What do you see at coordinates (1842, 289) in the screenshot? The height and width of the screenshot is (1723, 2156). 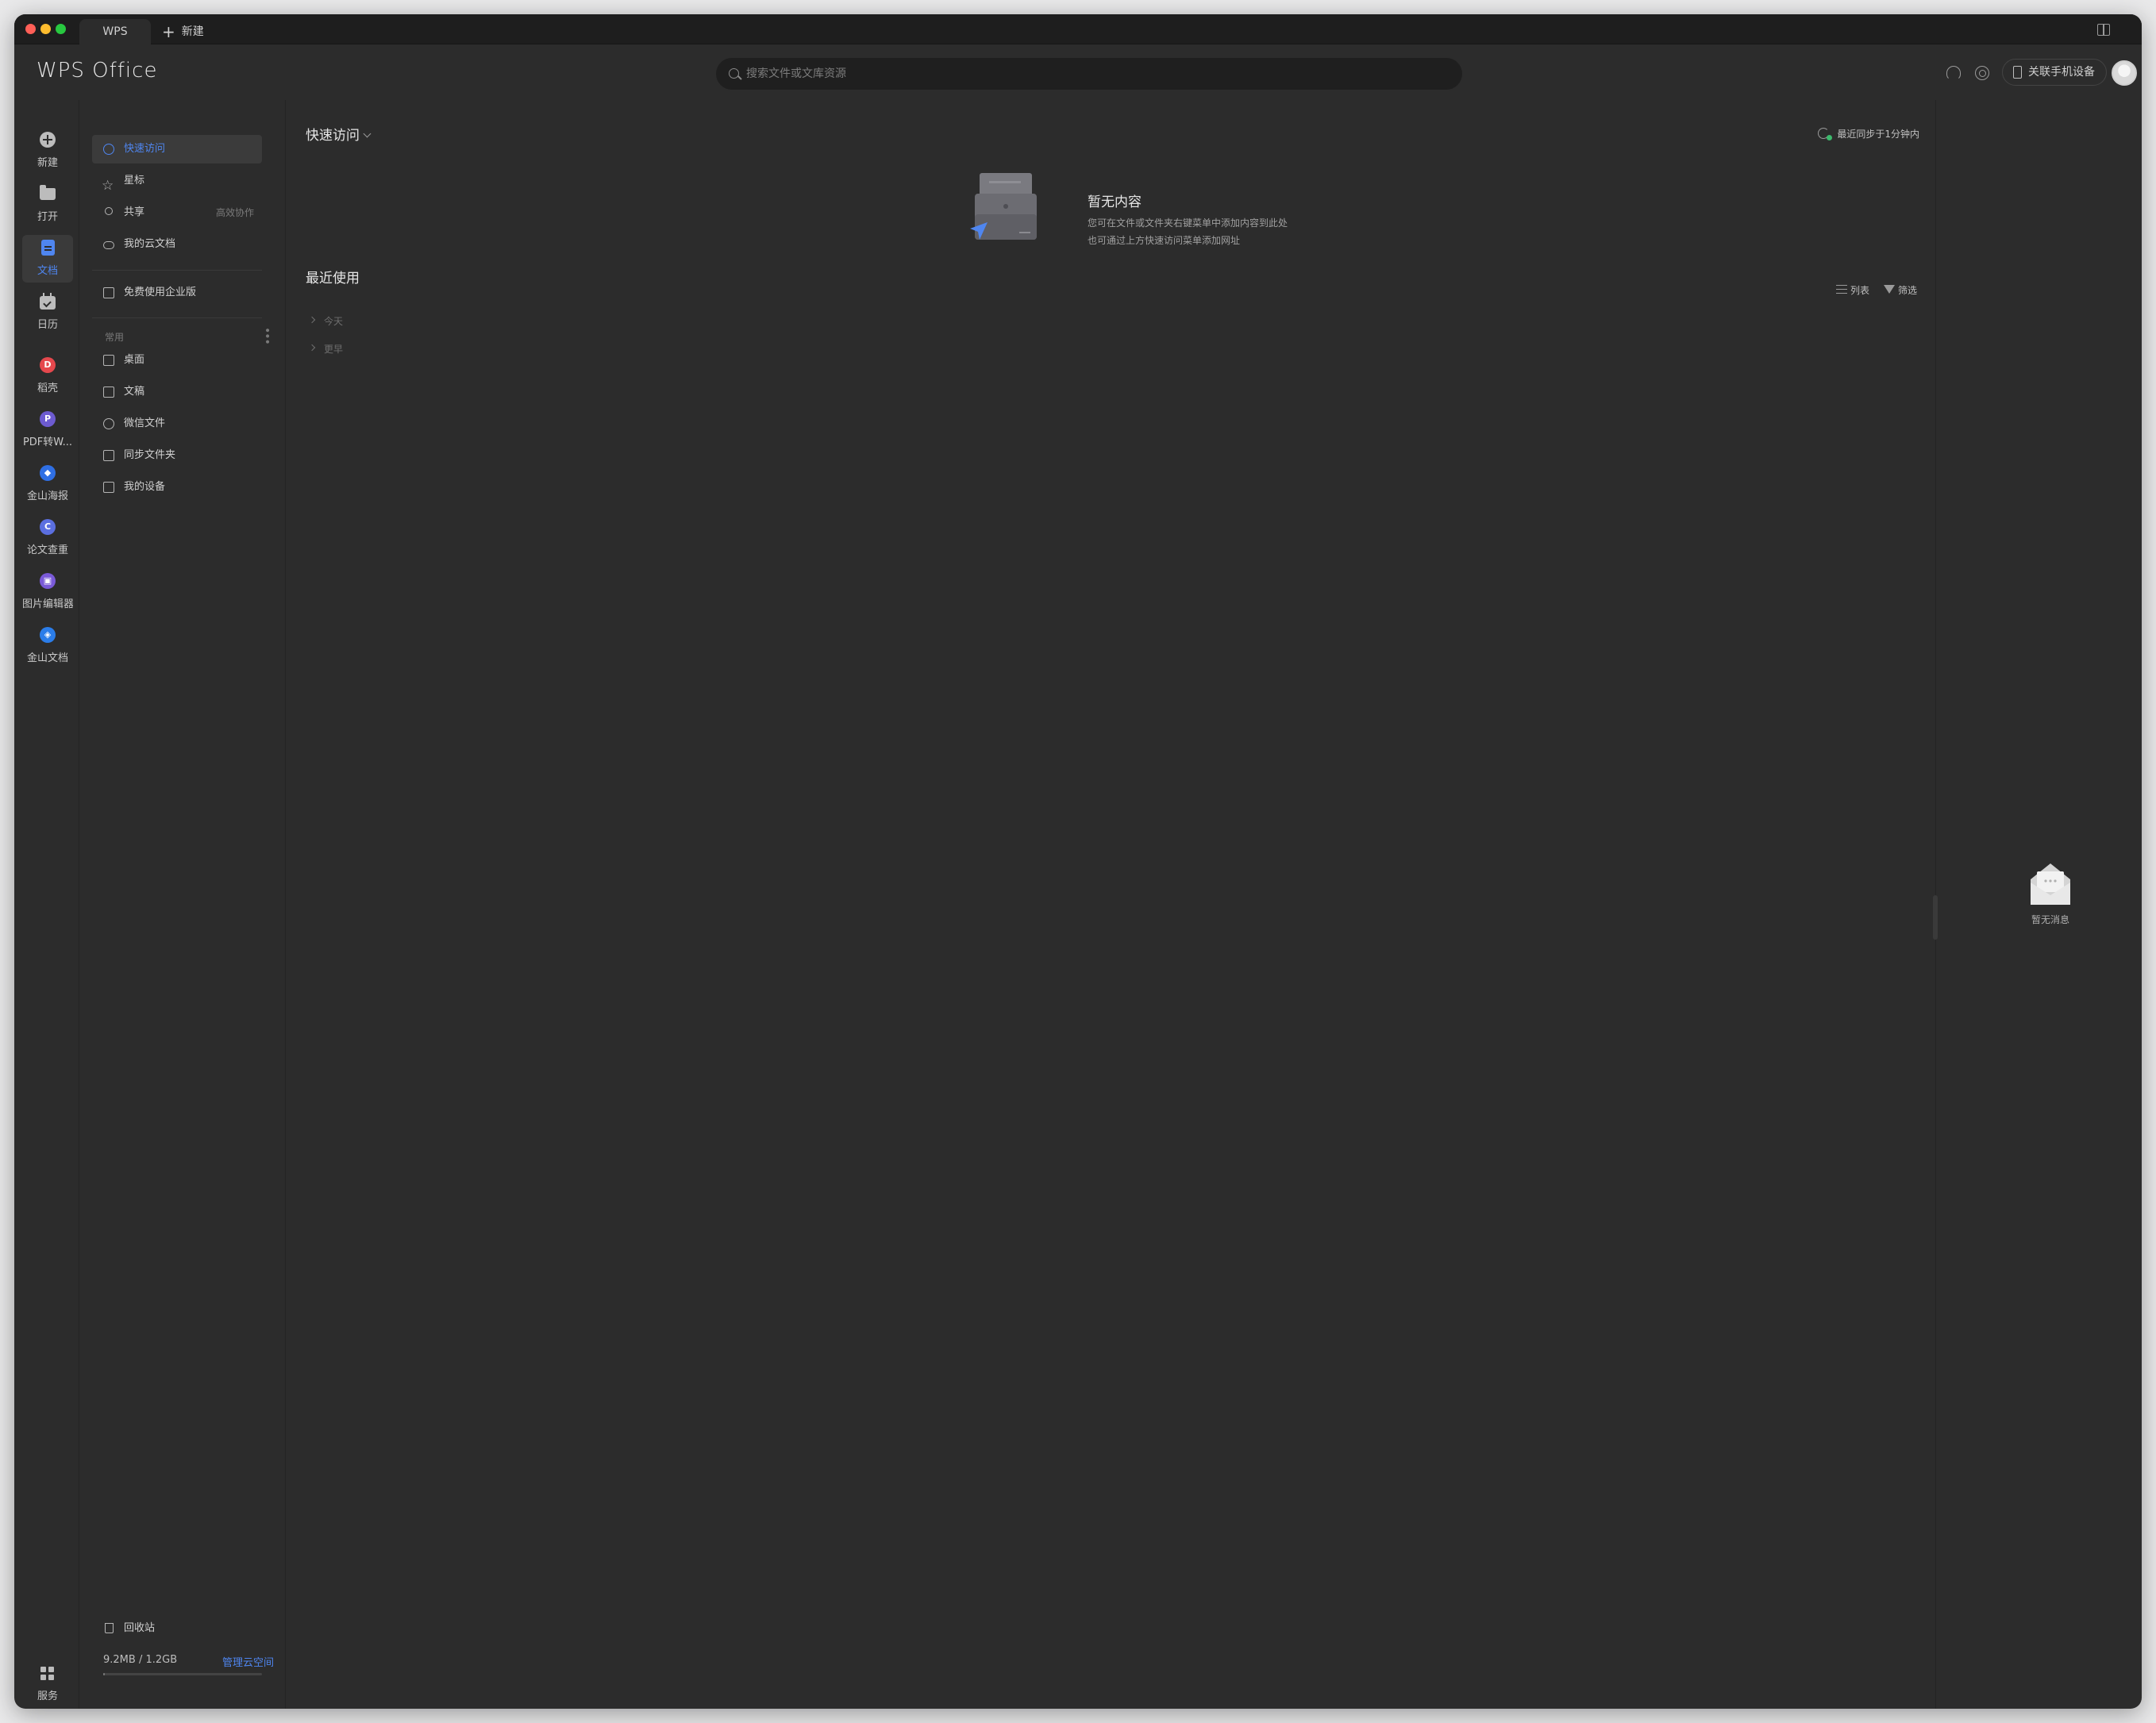 I see `list-icon` at bounding box center [1842, 289].